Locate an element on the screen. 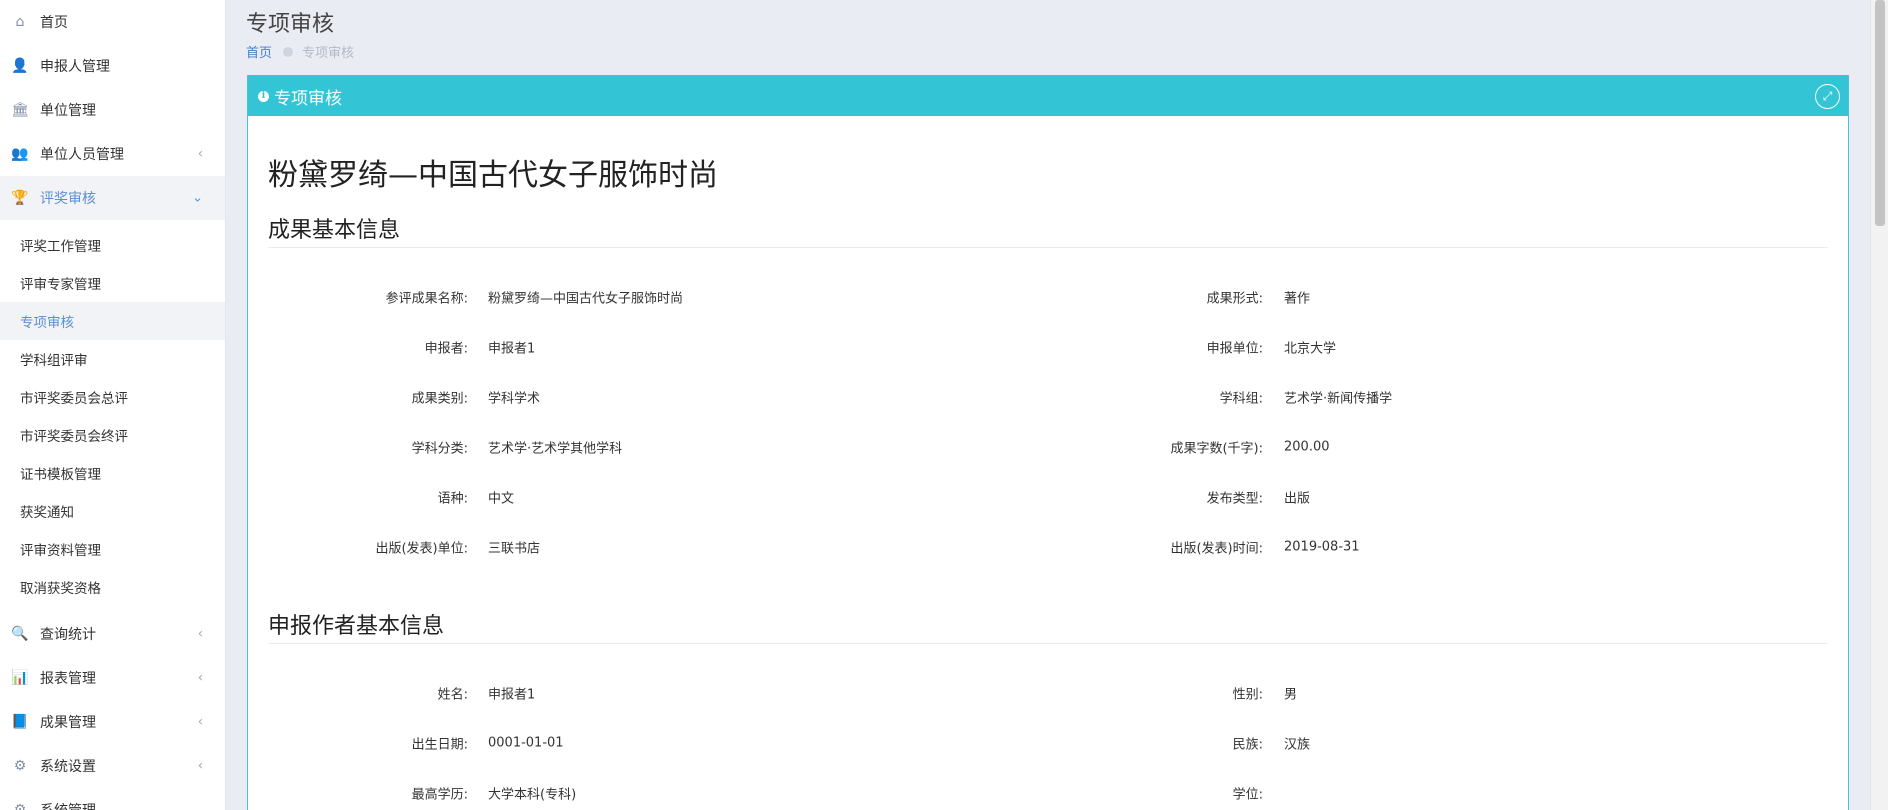  submenu-item: 市评奖委员会终评 is located at coordinates (112, 435).